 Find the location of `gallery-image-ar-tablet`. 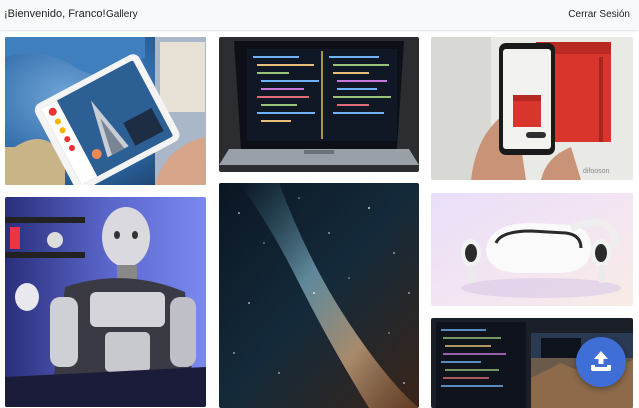

gallery-image-ar-tablet is located at coordinates (105, 111).